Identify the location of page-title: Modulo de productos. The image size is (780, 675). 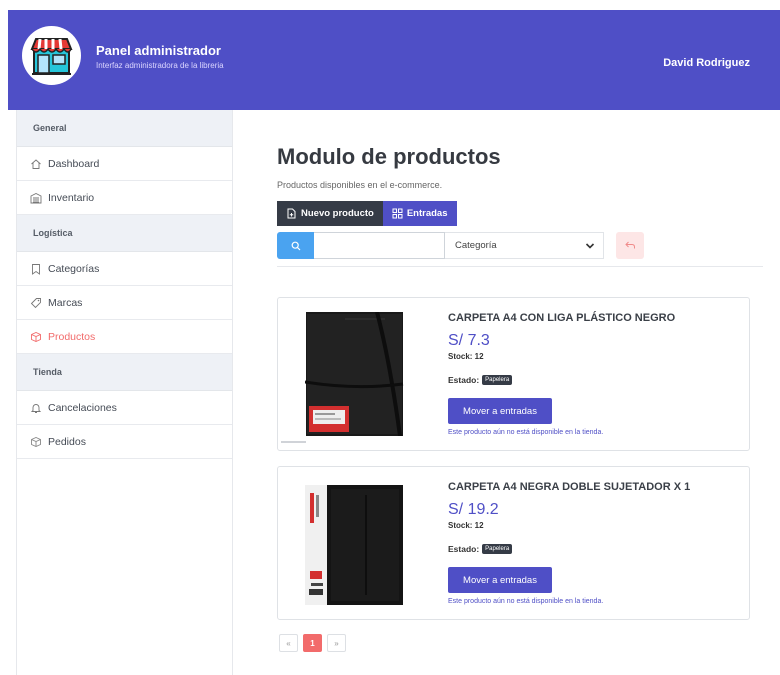
(389, 156).